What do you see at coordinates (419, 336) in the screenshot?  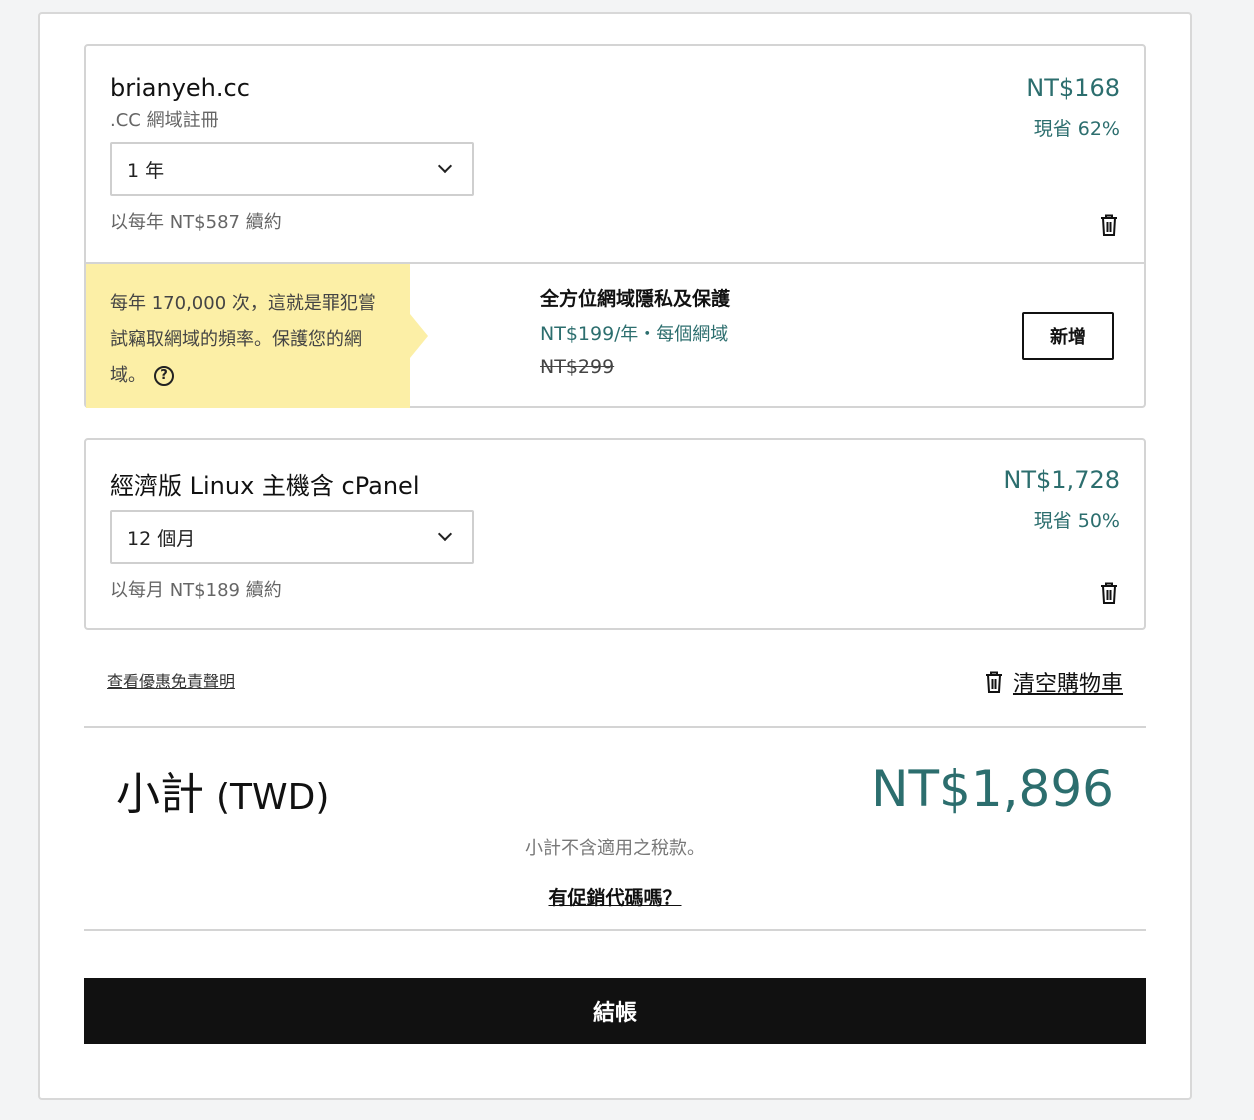 I see `callout-arrow` at bounding box center [419, 336].